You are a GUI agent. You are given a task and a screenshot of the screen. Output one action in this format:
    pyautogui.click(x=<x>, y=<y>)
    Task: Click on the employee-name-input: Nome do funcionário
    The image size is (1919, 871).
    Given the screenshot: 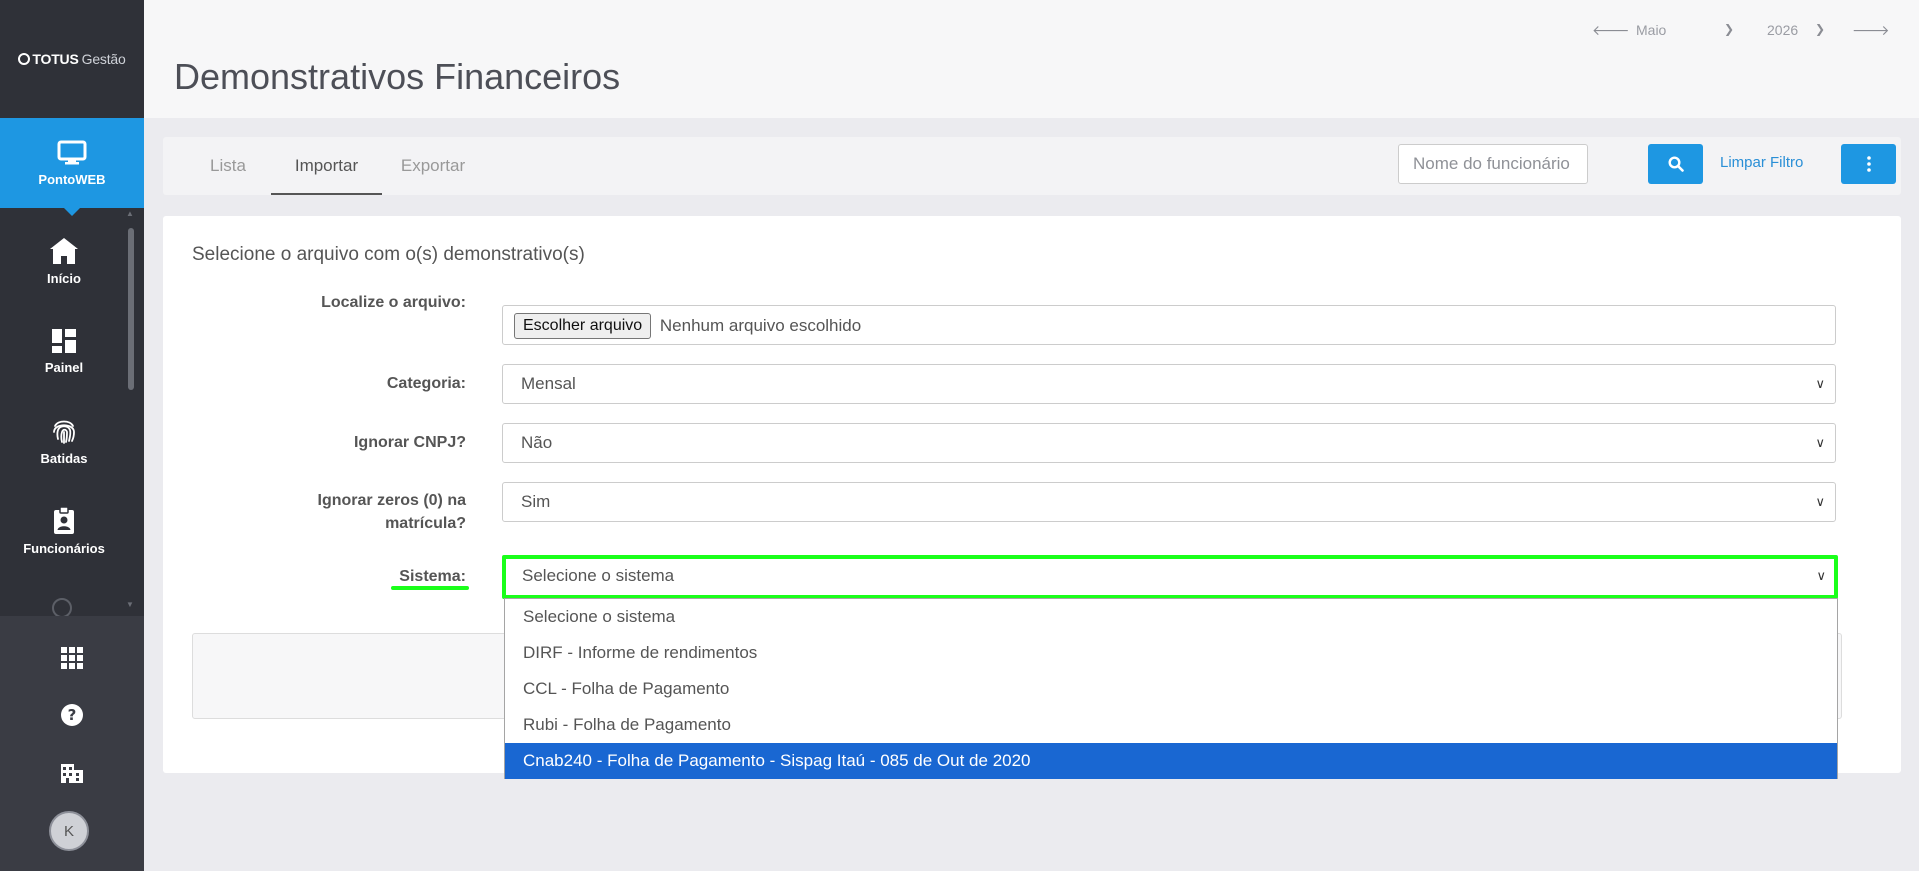 What is the action you would take?
    pyautogui.click(x=1493, y=164)
    